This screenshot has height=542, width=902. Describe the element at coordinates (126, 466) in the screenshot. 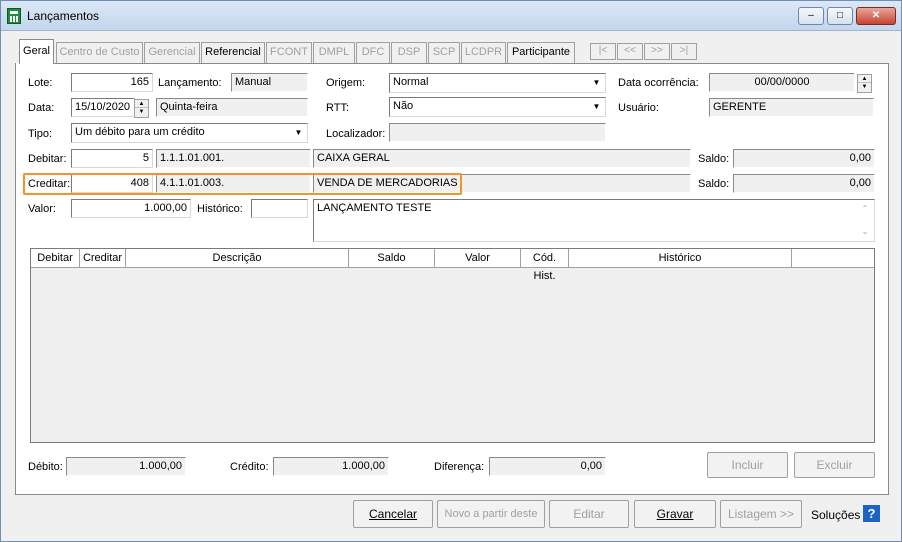

I see `debito-total-field: 1.000,00` at that location.